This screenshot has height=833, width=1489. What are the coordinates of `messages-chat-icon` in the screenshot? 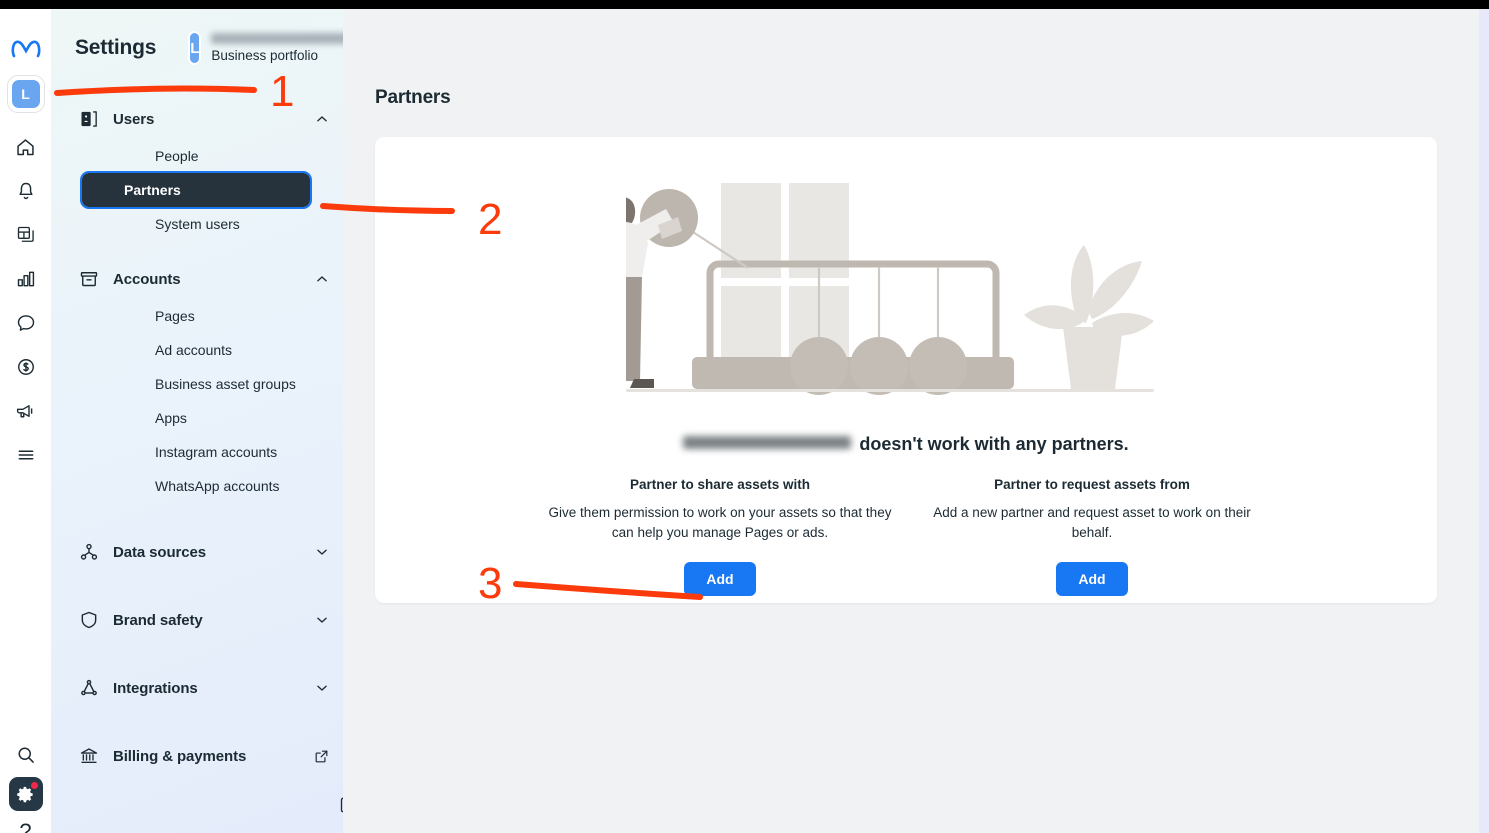 It's located at (26, 323).